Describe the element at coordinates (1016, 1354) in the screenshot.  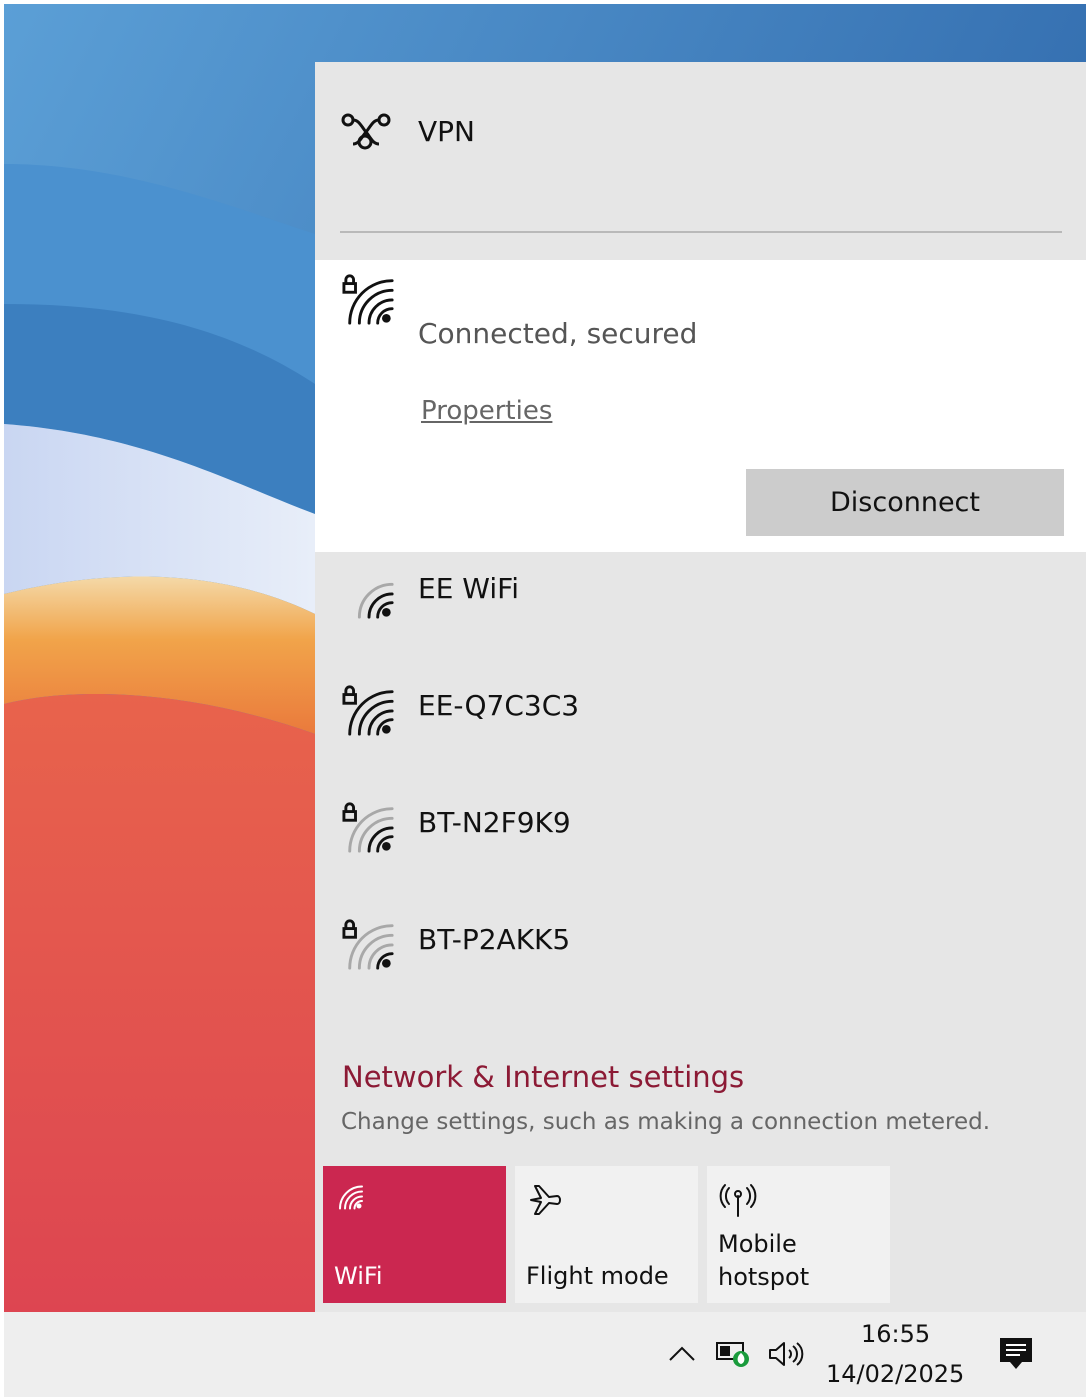
I see `notification-icon` at that location.